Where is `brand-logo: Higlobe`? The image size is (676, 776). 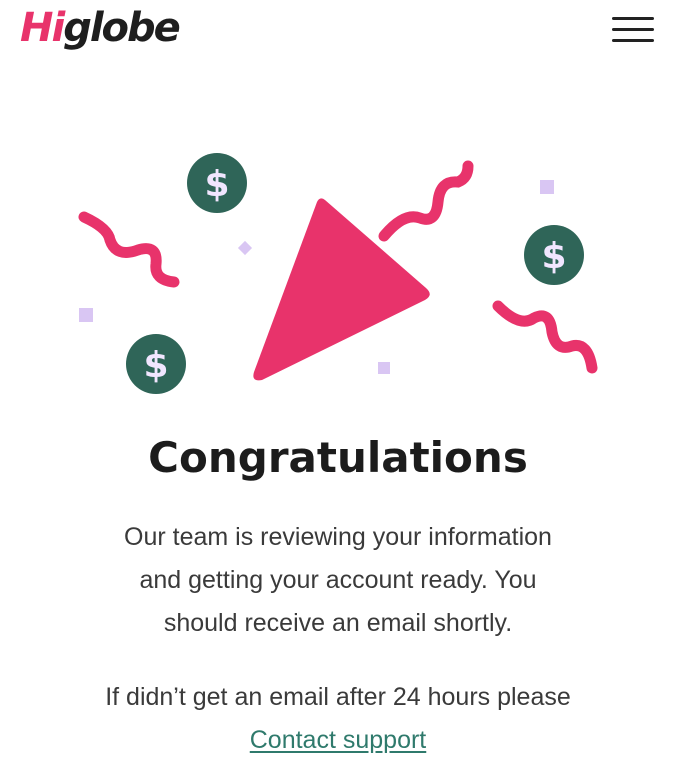 brand-logo: Higlobe is located at coordinates (100, 28).